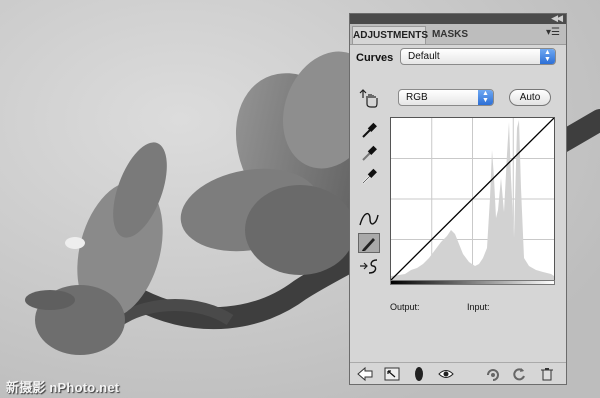 The width and height of the screenshot is (600, 398). I want to click on tab-adjustments: ADJUSTMENTS, so click(390, 35).